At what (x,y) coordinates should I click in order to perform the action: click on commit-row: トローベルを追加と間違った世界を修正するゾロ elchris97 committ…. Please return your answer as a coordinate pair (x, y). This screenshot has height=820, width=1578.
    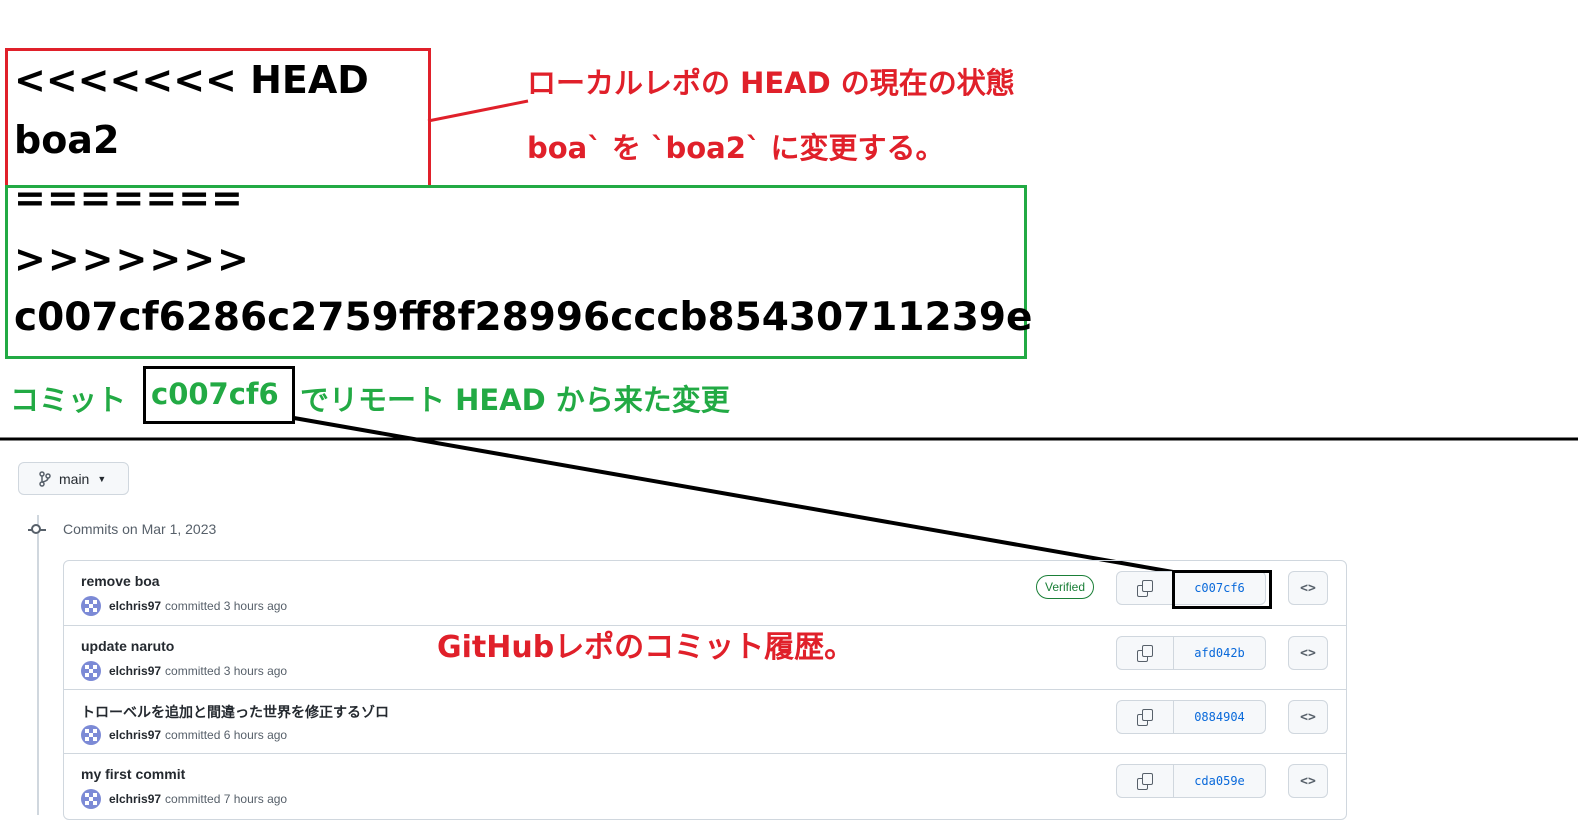
    Looking at the image, I should click on (705, 721).